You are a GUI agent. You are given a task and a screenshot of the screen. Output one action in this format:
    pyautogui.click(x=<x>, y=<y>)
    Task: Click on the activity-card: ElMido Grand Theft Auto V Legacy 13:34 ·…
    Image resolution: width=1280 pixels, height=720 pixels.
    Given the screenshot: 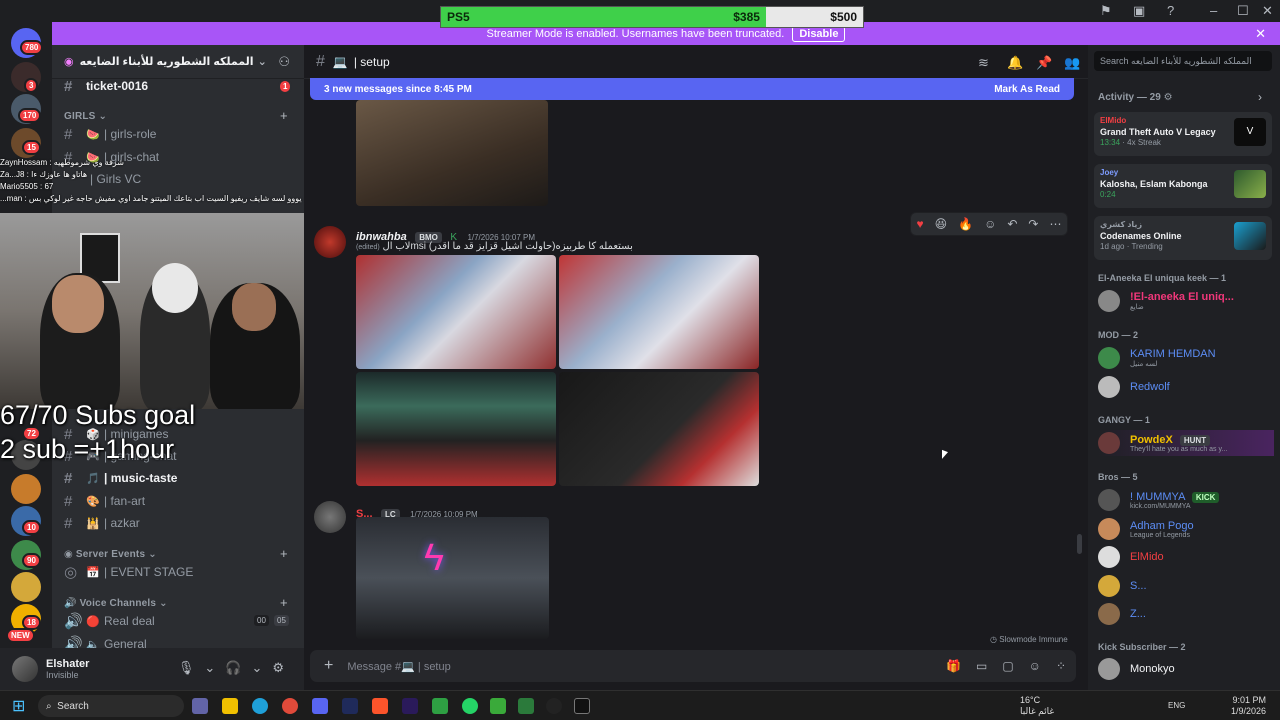 What is the action you would take?
    pyautogui.click(x=1183, y=134)
    